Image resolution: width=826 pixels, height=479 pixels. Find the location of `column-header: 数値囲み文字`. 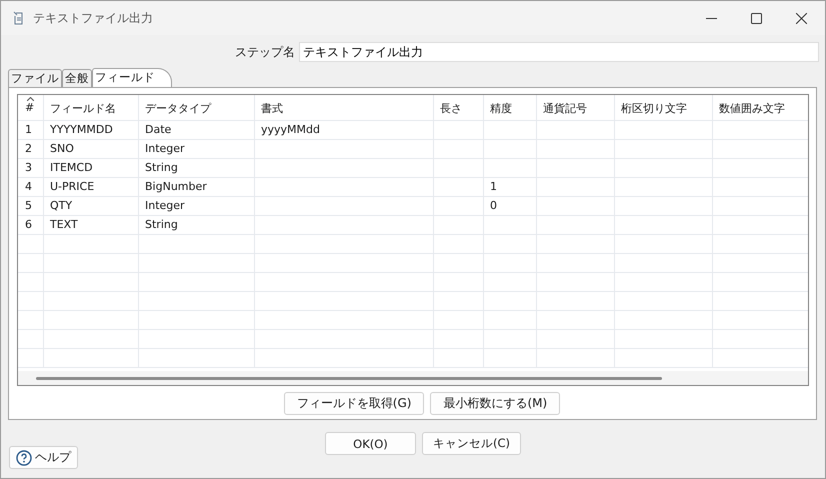

column-header: 数値囲み文字 is located at coordinates (760, 108).